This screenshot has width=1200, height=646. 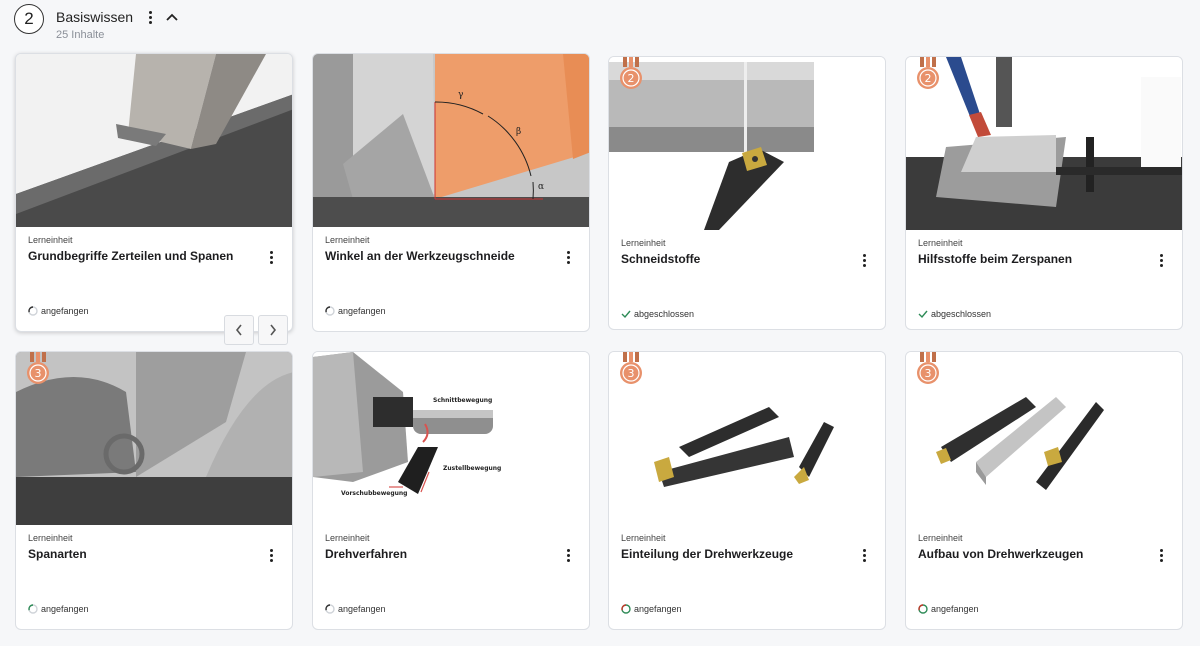 What do you see at coordinates (420, 256) in the screenshot?
I see `card-title: Winkel an der Werkzeugschneide` at bounding box center [420, 256].